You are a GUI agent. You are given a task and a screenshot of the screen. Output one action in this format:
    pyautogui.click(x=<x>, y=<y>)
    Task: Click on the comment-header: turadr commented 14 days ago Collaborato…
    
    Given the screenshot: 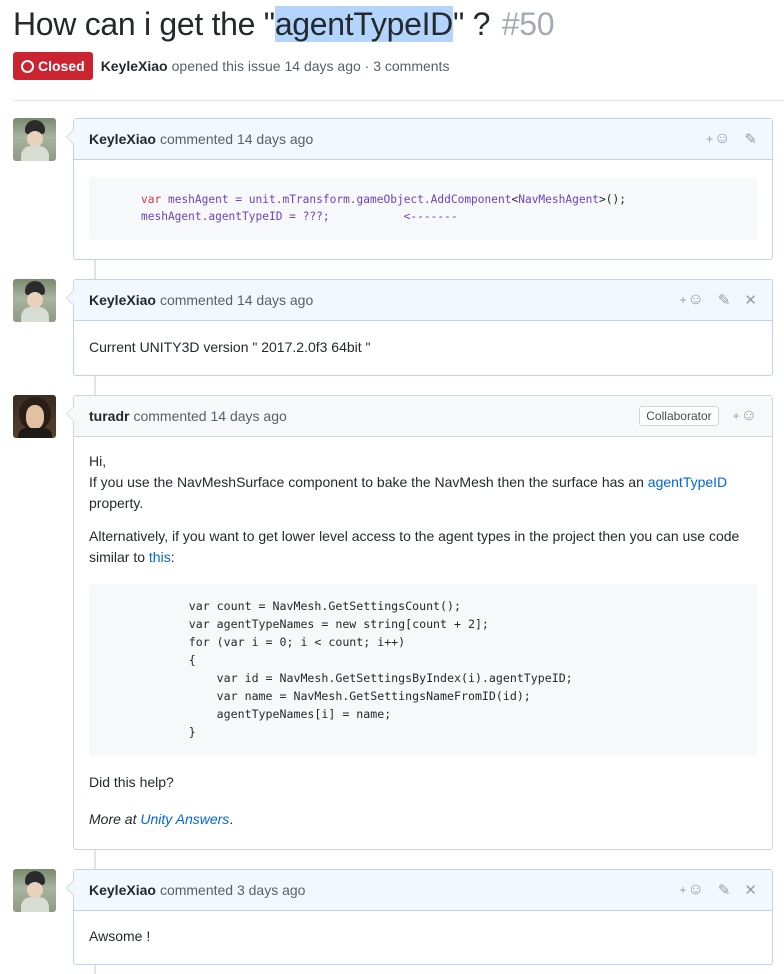 What is the action you would take?
    pyautogui.click(x=423, y=416)
    